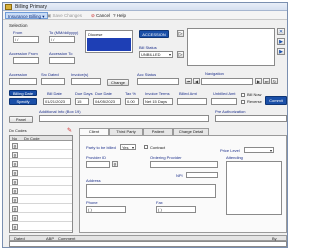  What do you see at coordinates (191, 131) in the screenshot?
I see `tab-charge-detail: Charge Detail` at bounding box center [191, 131].